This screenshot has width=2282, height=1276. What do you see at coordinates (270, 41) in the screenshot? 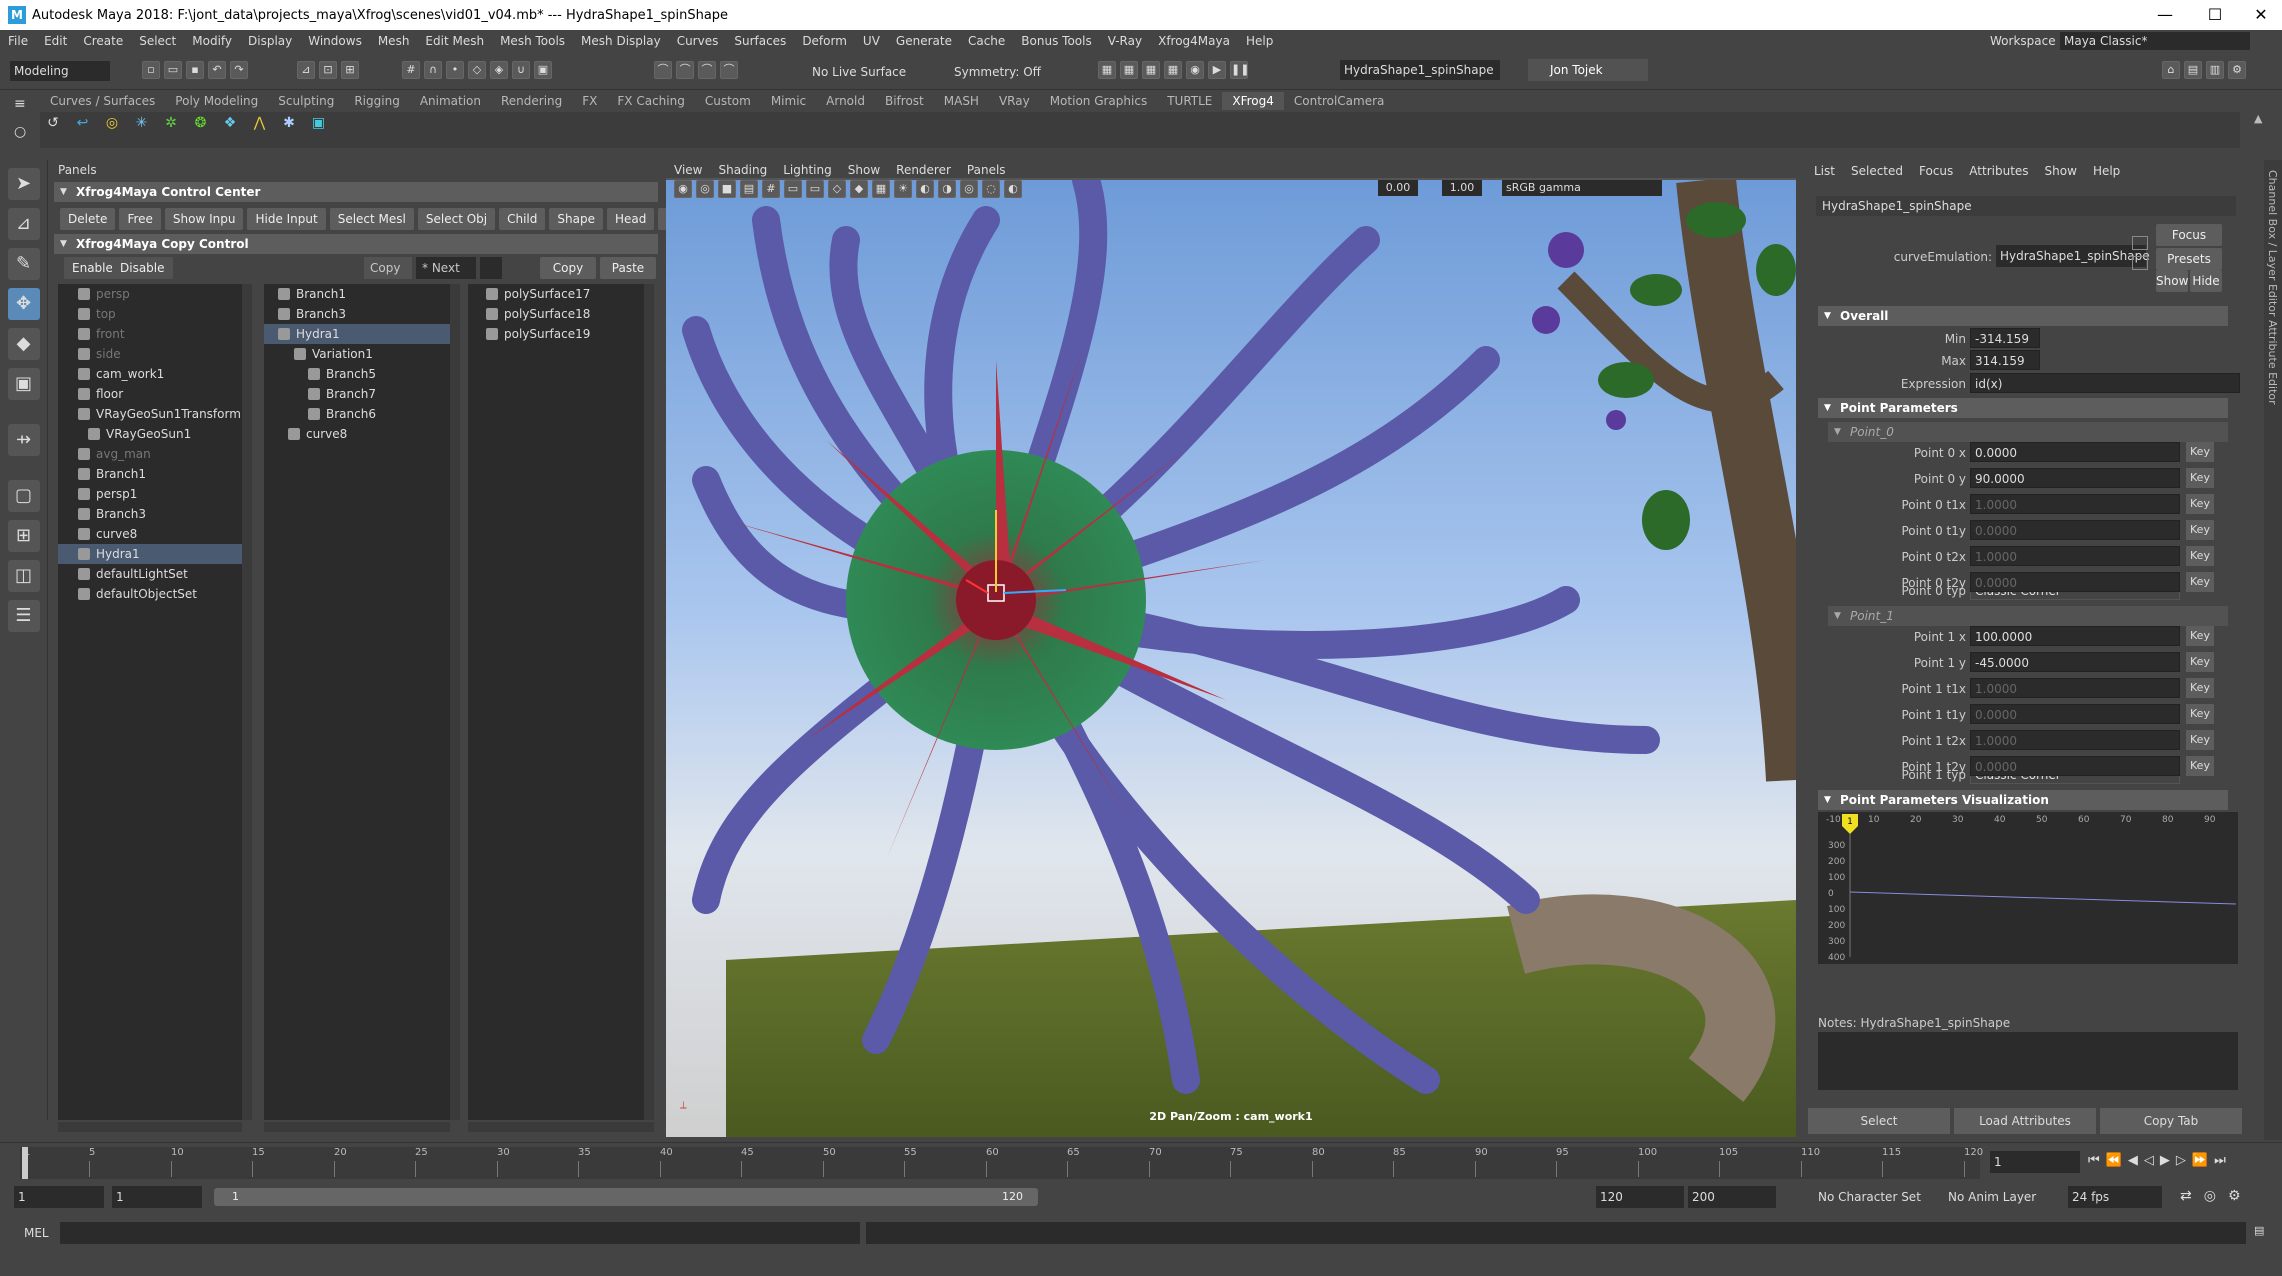
I see `menu-display: Display` at bounding box center [270, 41].